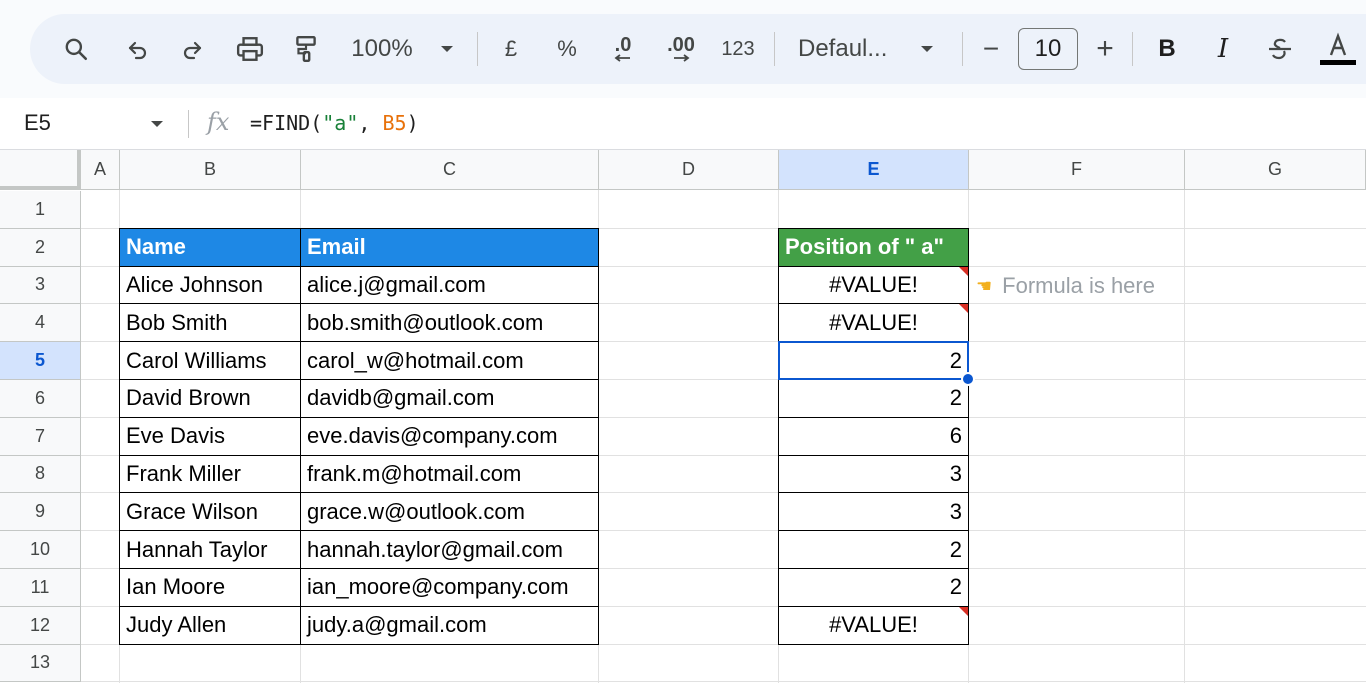  I want to click on search-icon, so click(76, 49).